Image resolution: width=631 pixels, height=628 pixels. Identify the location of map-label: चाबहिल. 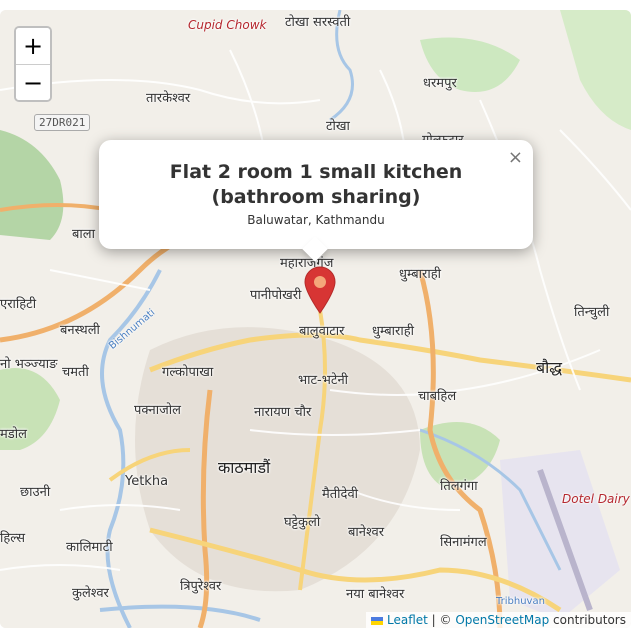
(437, 396).